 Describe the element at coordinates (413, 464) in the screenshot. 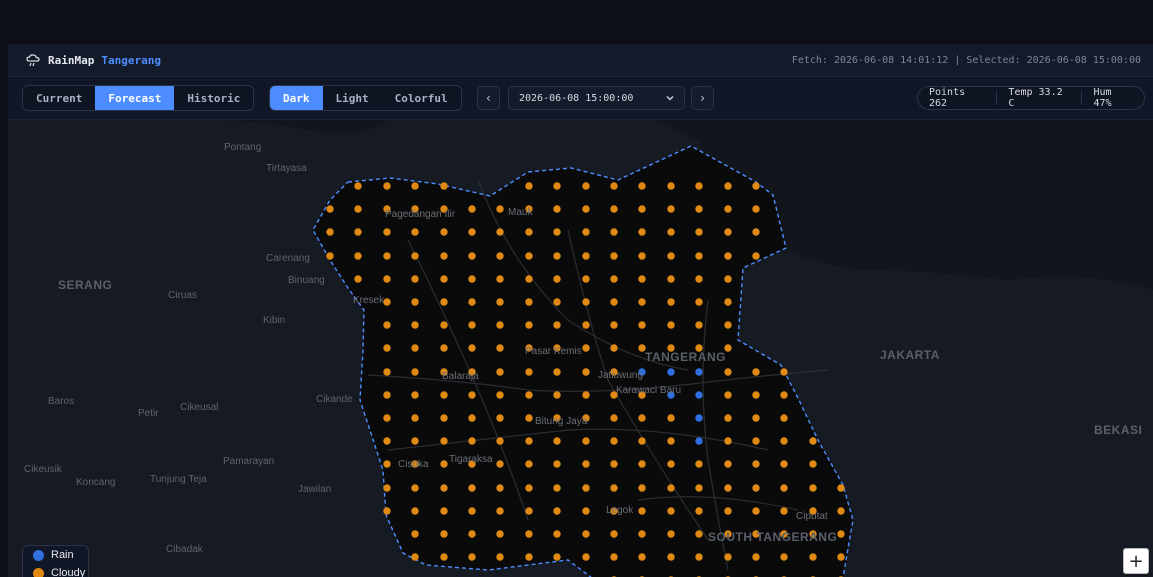

I see `place-label: Cisoka` at that location.